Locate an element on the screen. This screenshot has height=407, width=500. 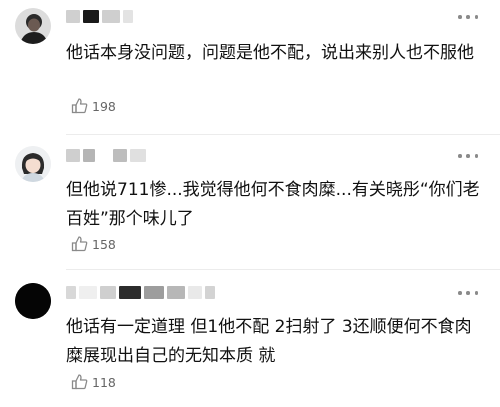
like-count: 158 is located at coordinates (104, 244).